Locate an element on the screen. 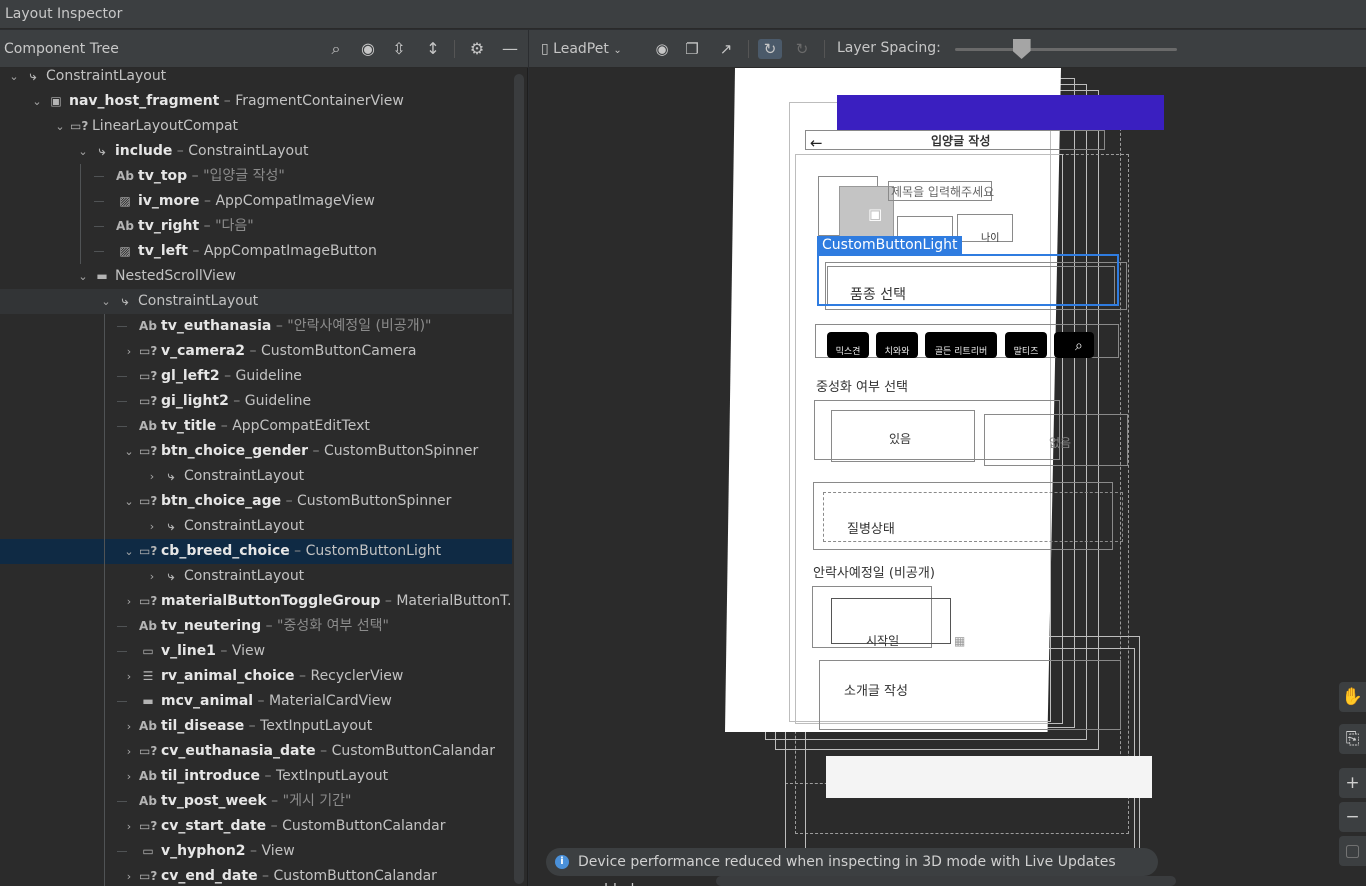  device-selector: ▯ LeadPet ⌄ is located at coordinates (581, 49).